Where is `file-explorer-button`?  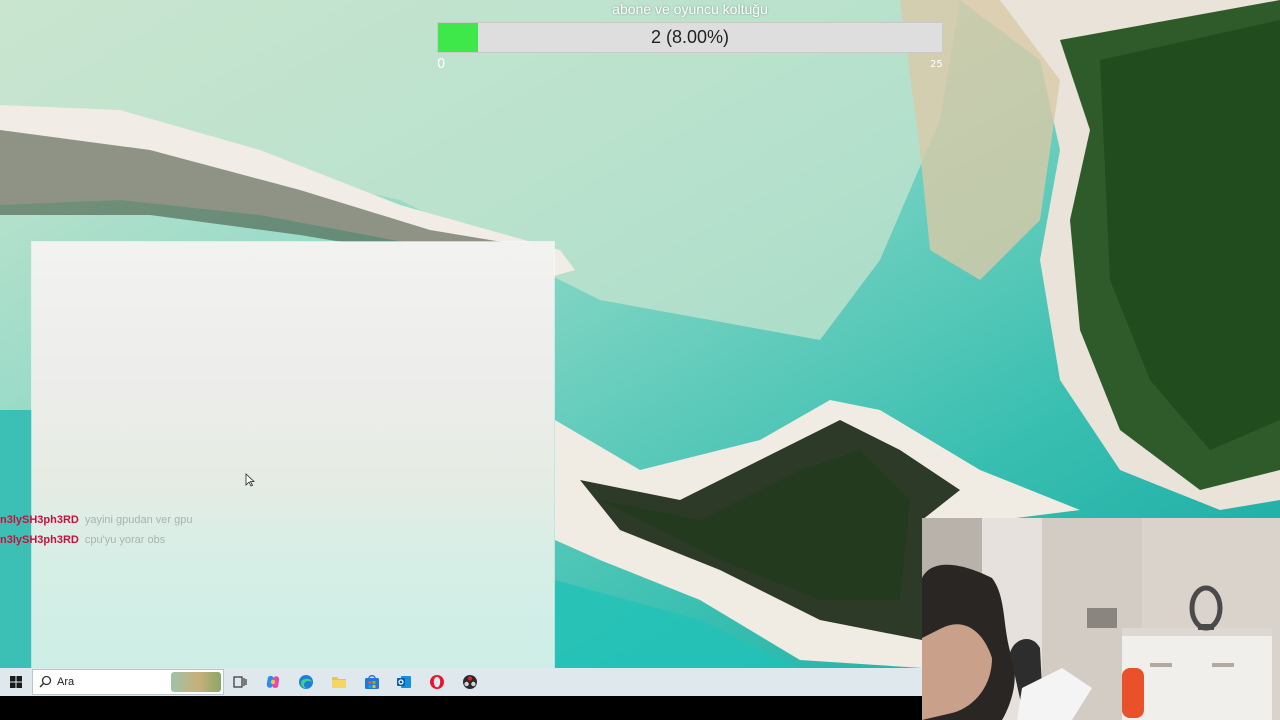 file-explorer-button is located at coordinates (339, 682).